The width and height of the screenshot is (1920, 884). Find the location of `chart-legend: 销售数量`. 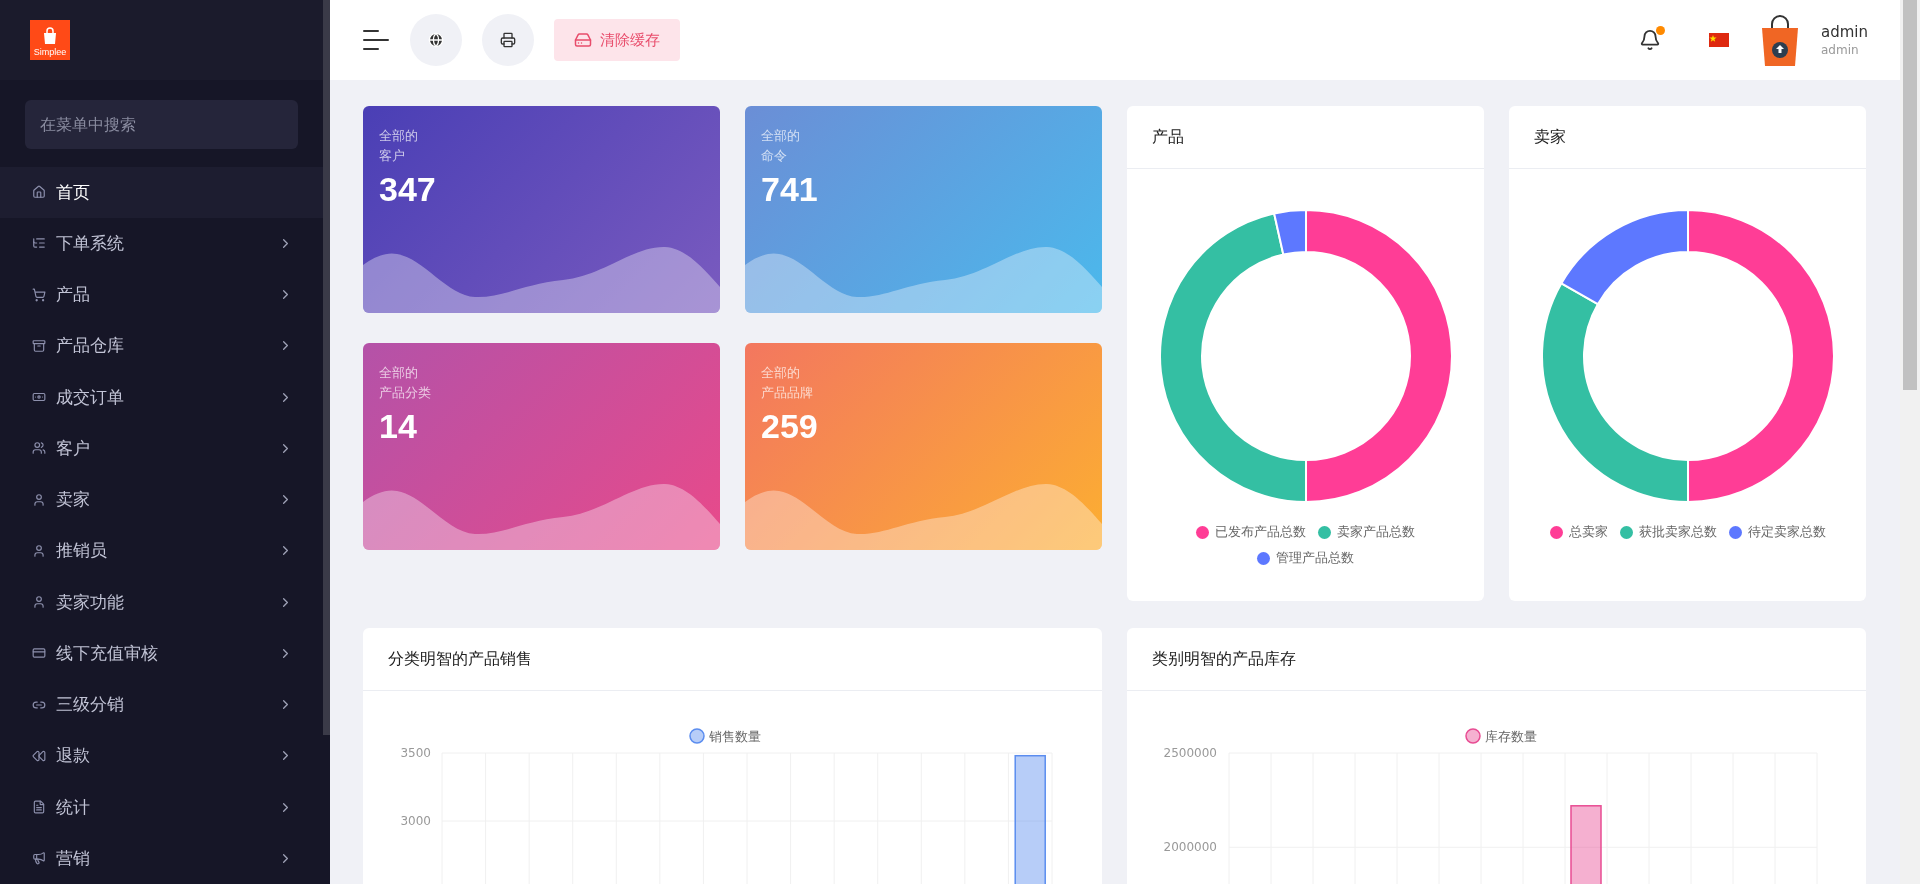

chart-legend: 销售数量 is located at coordinates (725, 736).